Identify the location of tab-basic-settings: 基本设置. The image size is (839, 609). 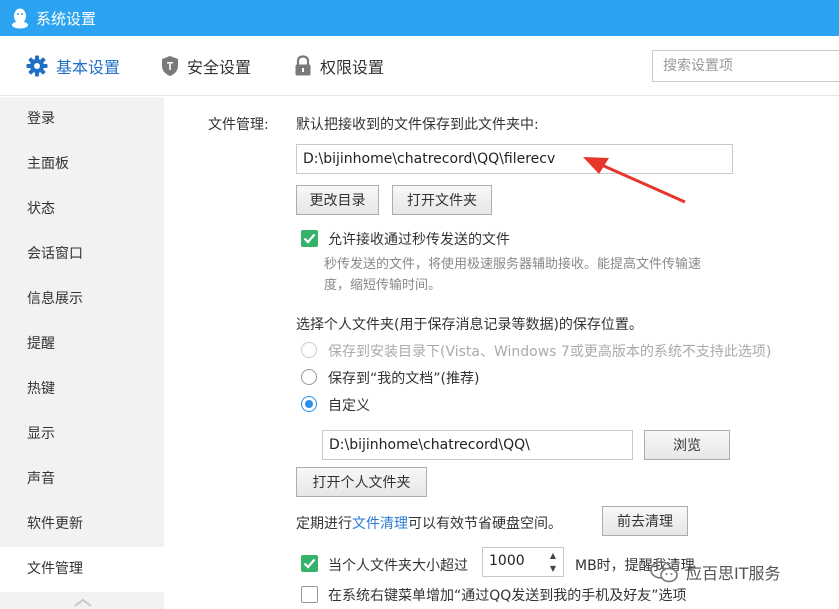
(73, 66).